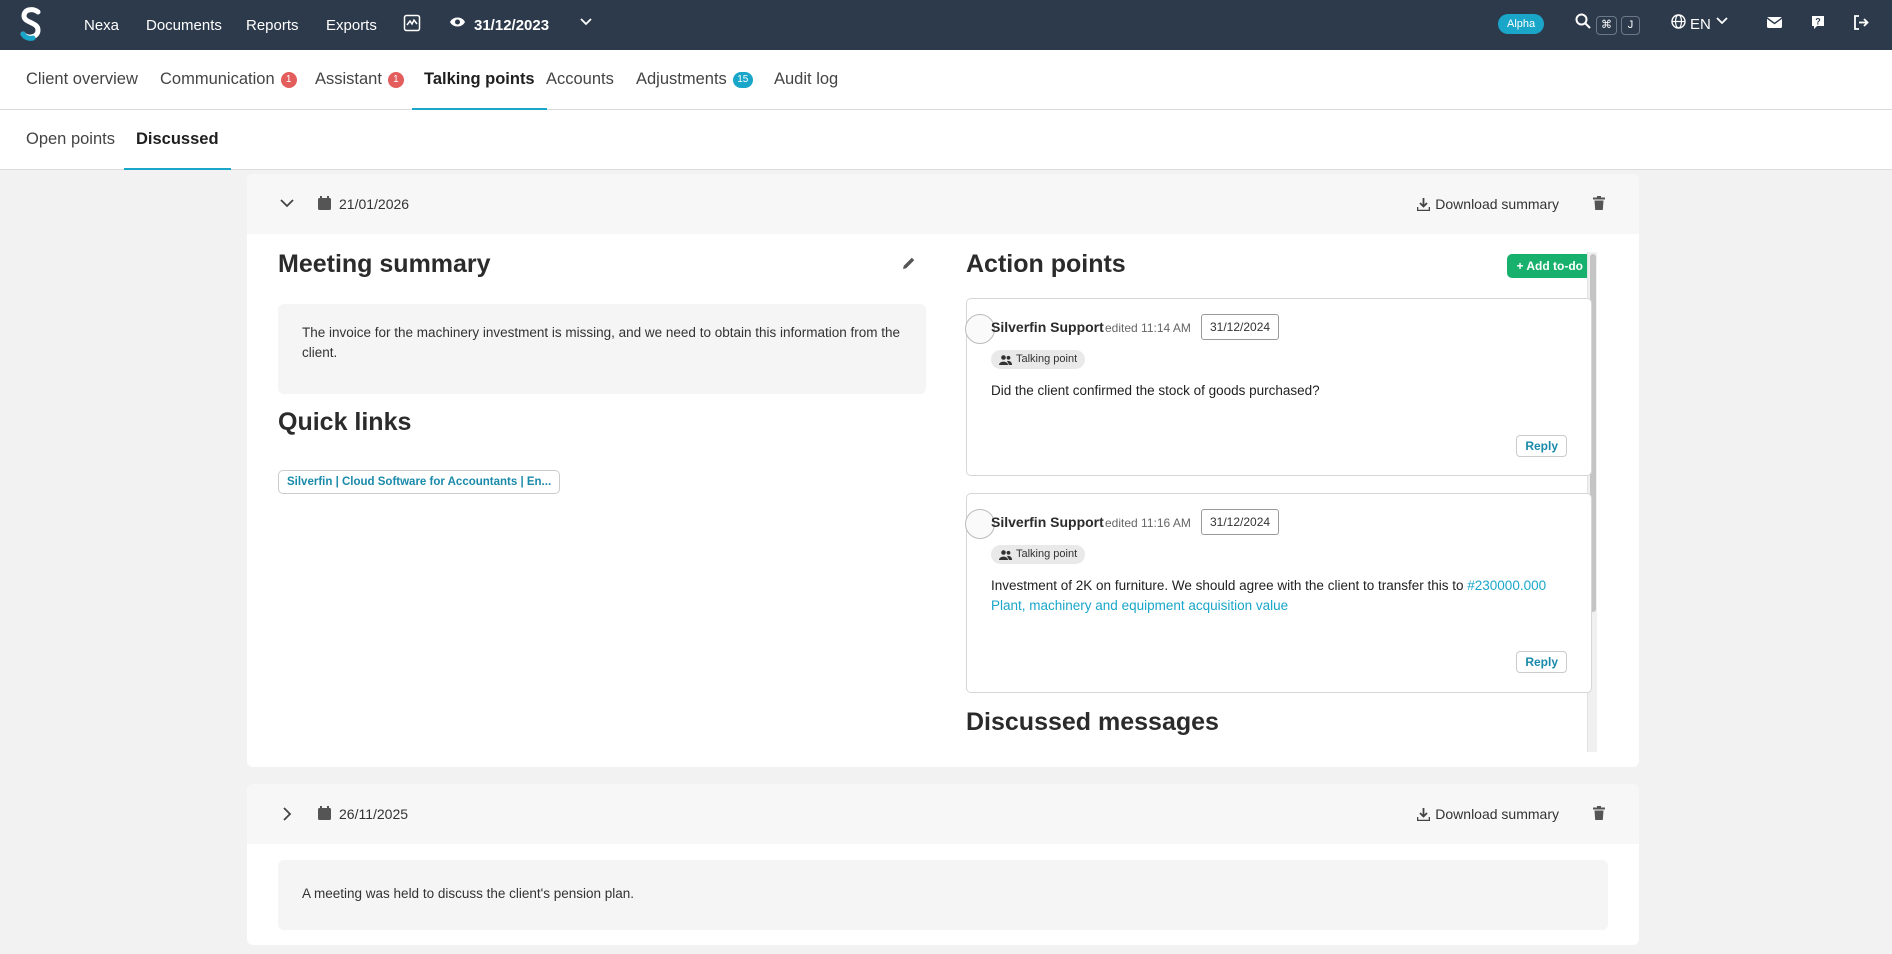 The image size is (1892, 954). I want to click on tab-label: Audit log, so click(806, 79).